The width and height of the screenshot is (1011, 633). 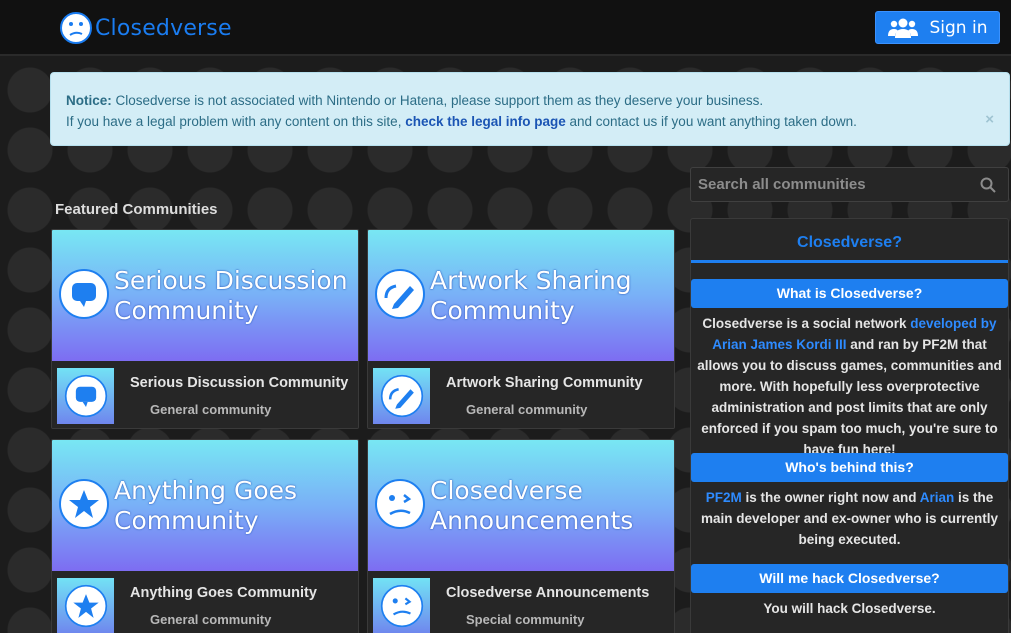 What do you see at coordinates (239, 383) in the screenshot?
I see `community-name: Serious Discussion Community` at bounding box center [239, 383].